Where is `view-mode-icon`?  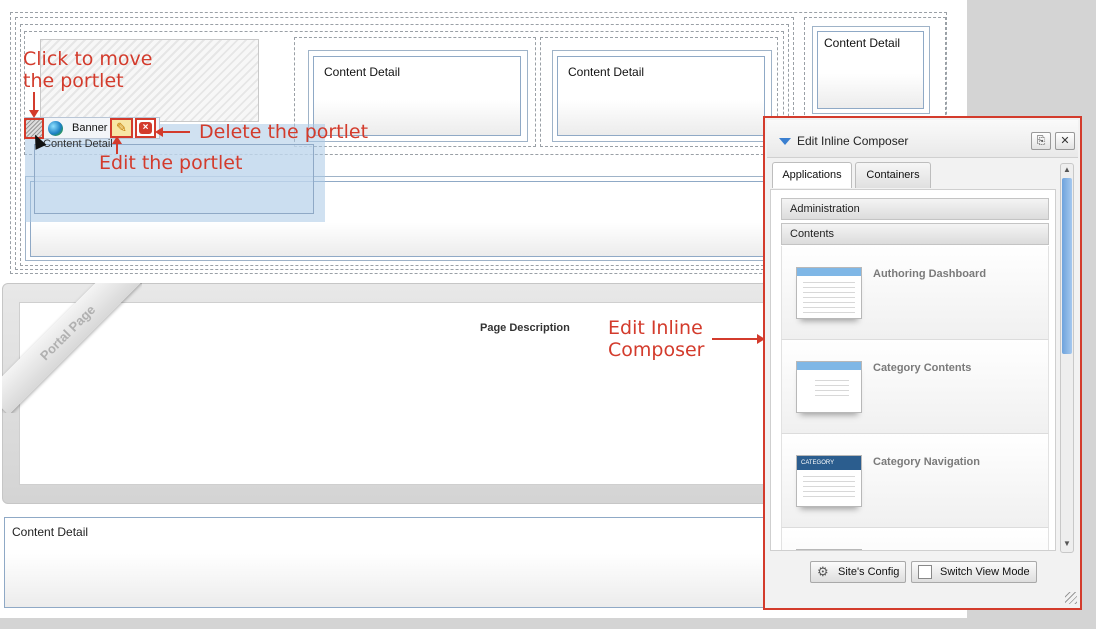 view-mode-icon is located at coordinates (925, 572).